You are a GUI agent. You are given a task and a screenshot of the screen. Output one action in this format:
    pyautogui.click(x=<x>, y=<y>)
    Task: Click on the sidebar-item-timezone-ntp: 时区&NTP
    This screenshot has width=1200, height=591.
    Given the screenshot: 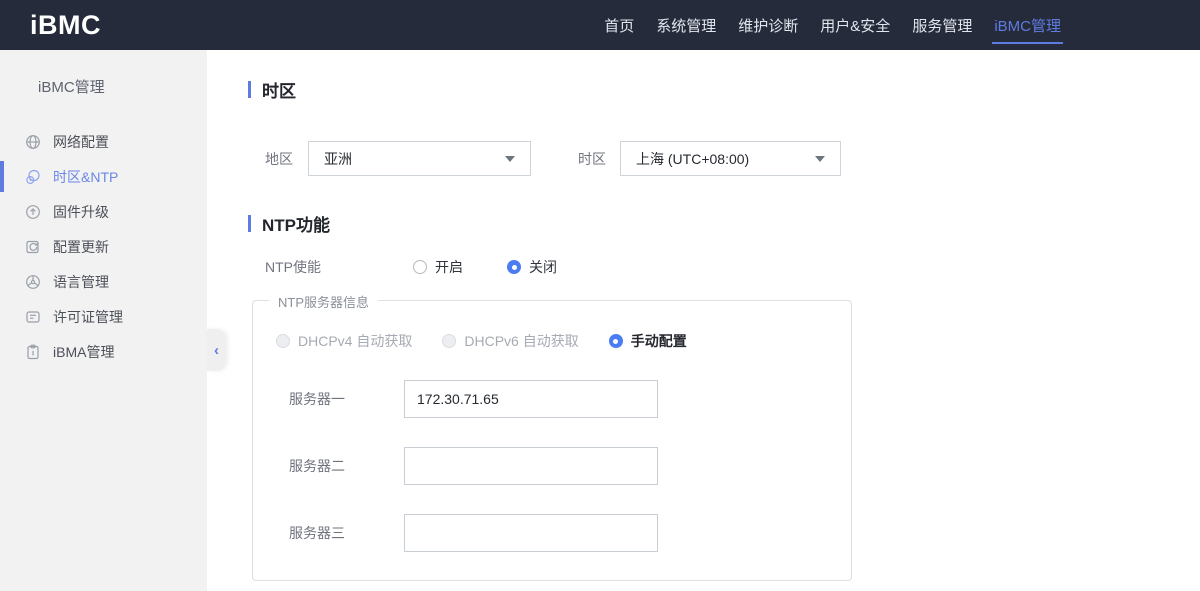 What is the action you would take?
    pyautogui.click(x=103, y=176)
    